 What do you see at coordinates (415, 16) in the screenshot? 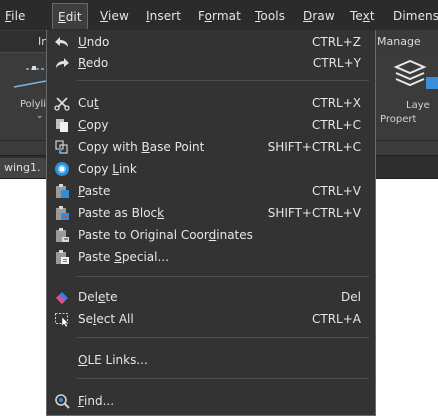
I see `menu-dimension: Dimens` at bounding box center [415, 16].